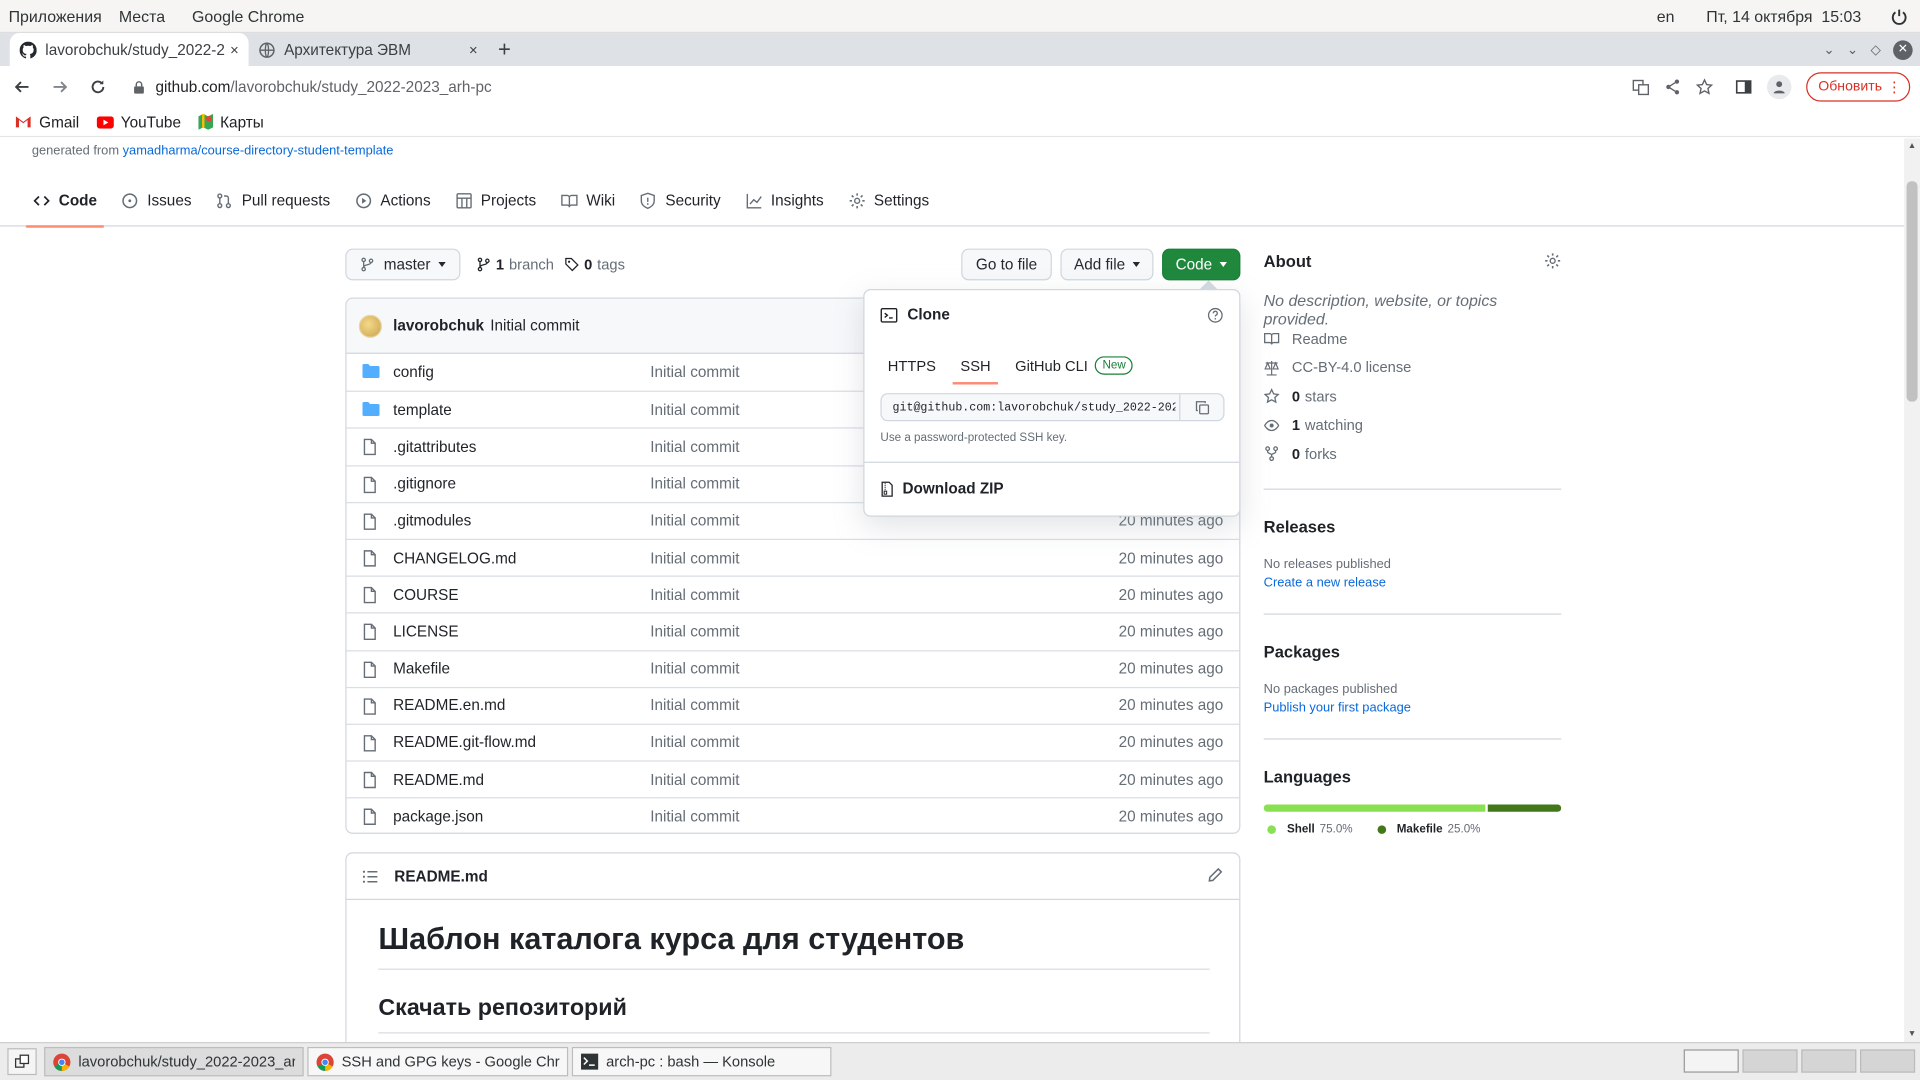 This screenshot has height=1080, width=1920. I want to click on question-icon, so click(1215, 318).